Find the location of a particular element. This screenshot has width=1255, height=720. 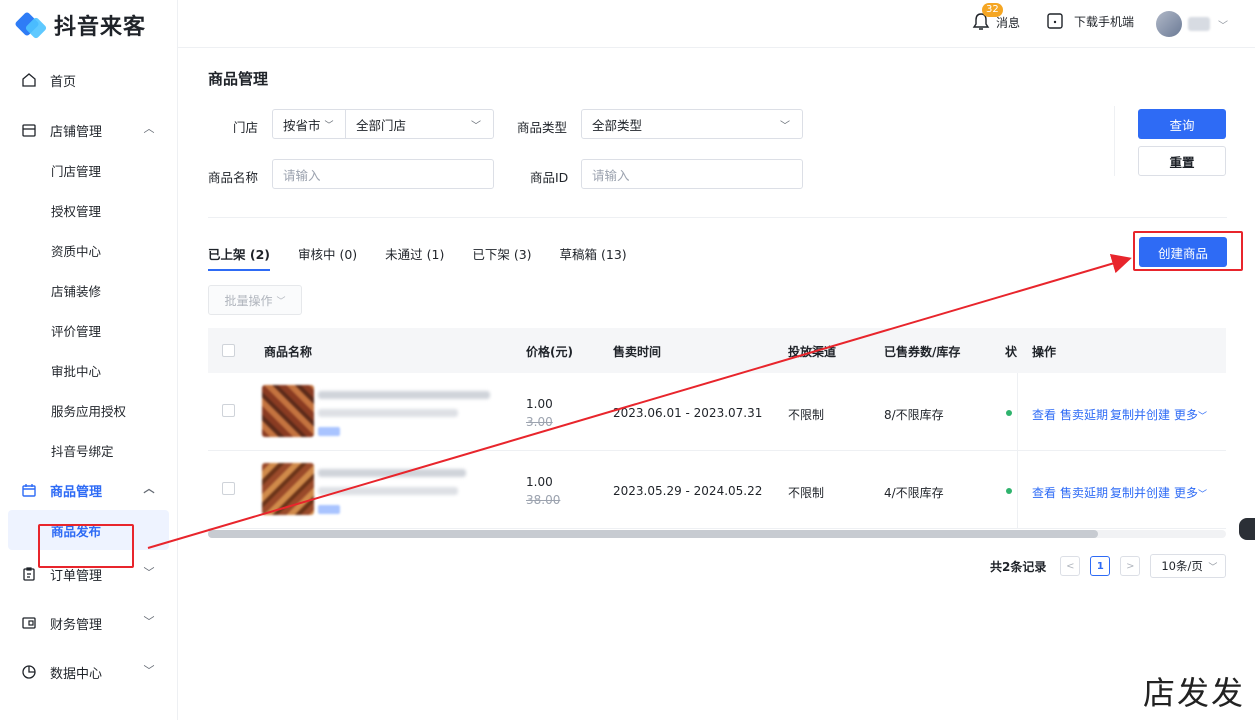

id-input: 请输入 is located at coordinates (692, 174).